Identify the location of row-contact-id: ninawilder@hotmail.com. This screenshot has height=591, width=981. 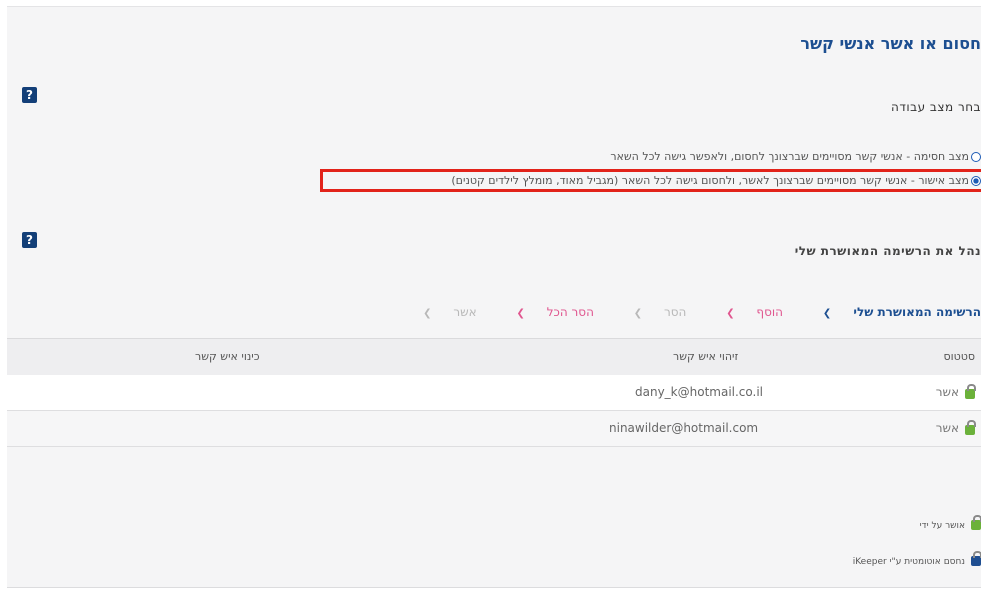
(684, 428).